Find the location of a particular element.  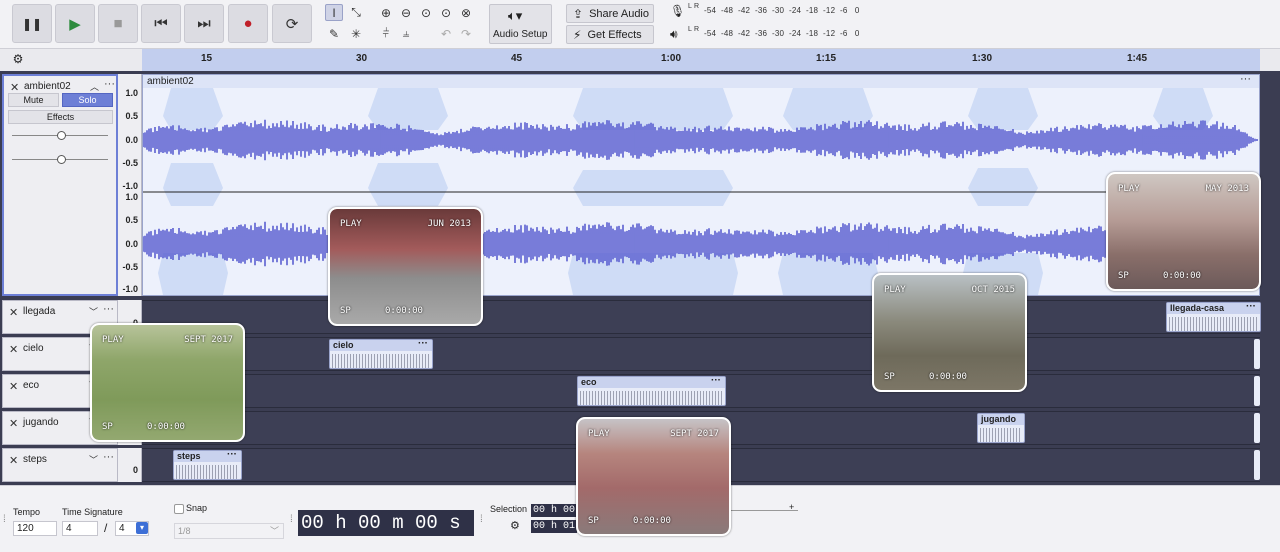

clip-eco: eco ··· is located at coordinates (651, 391).